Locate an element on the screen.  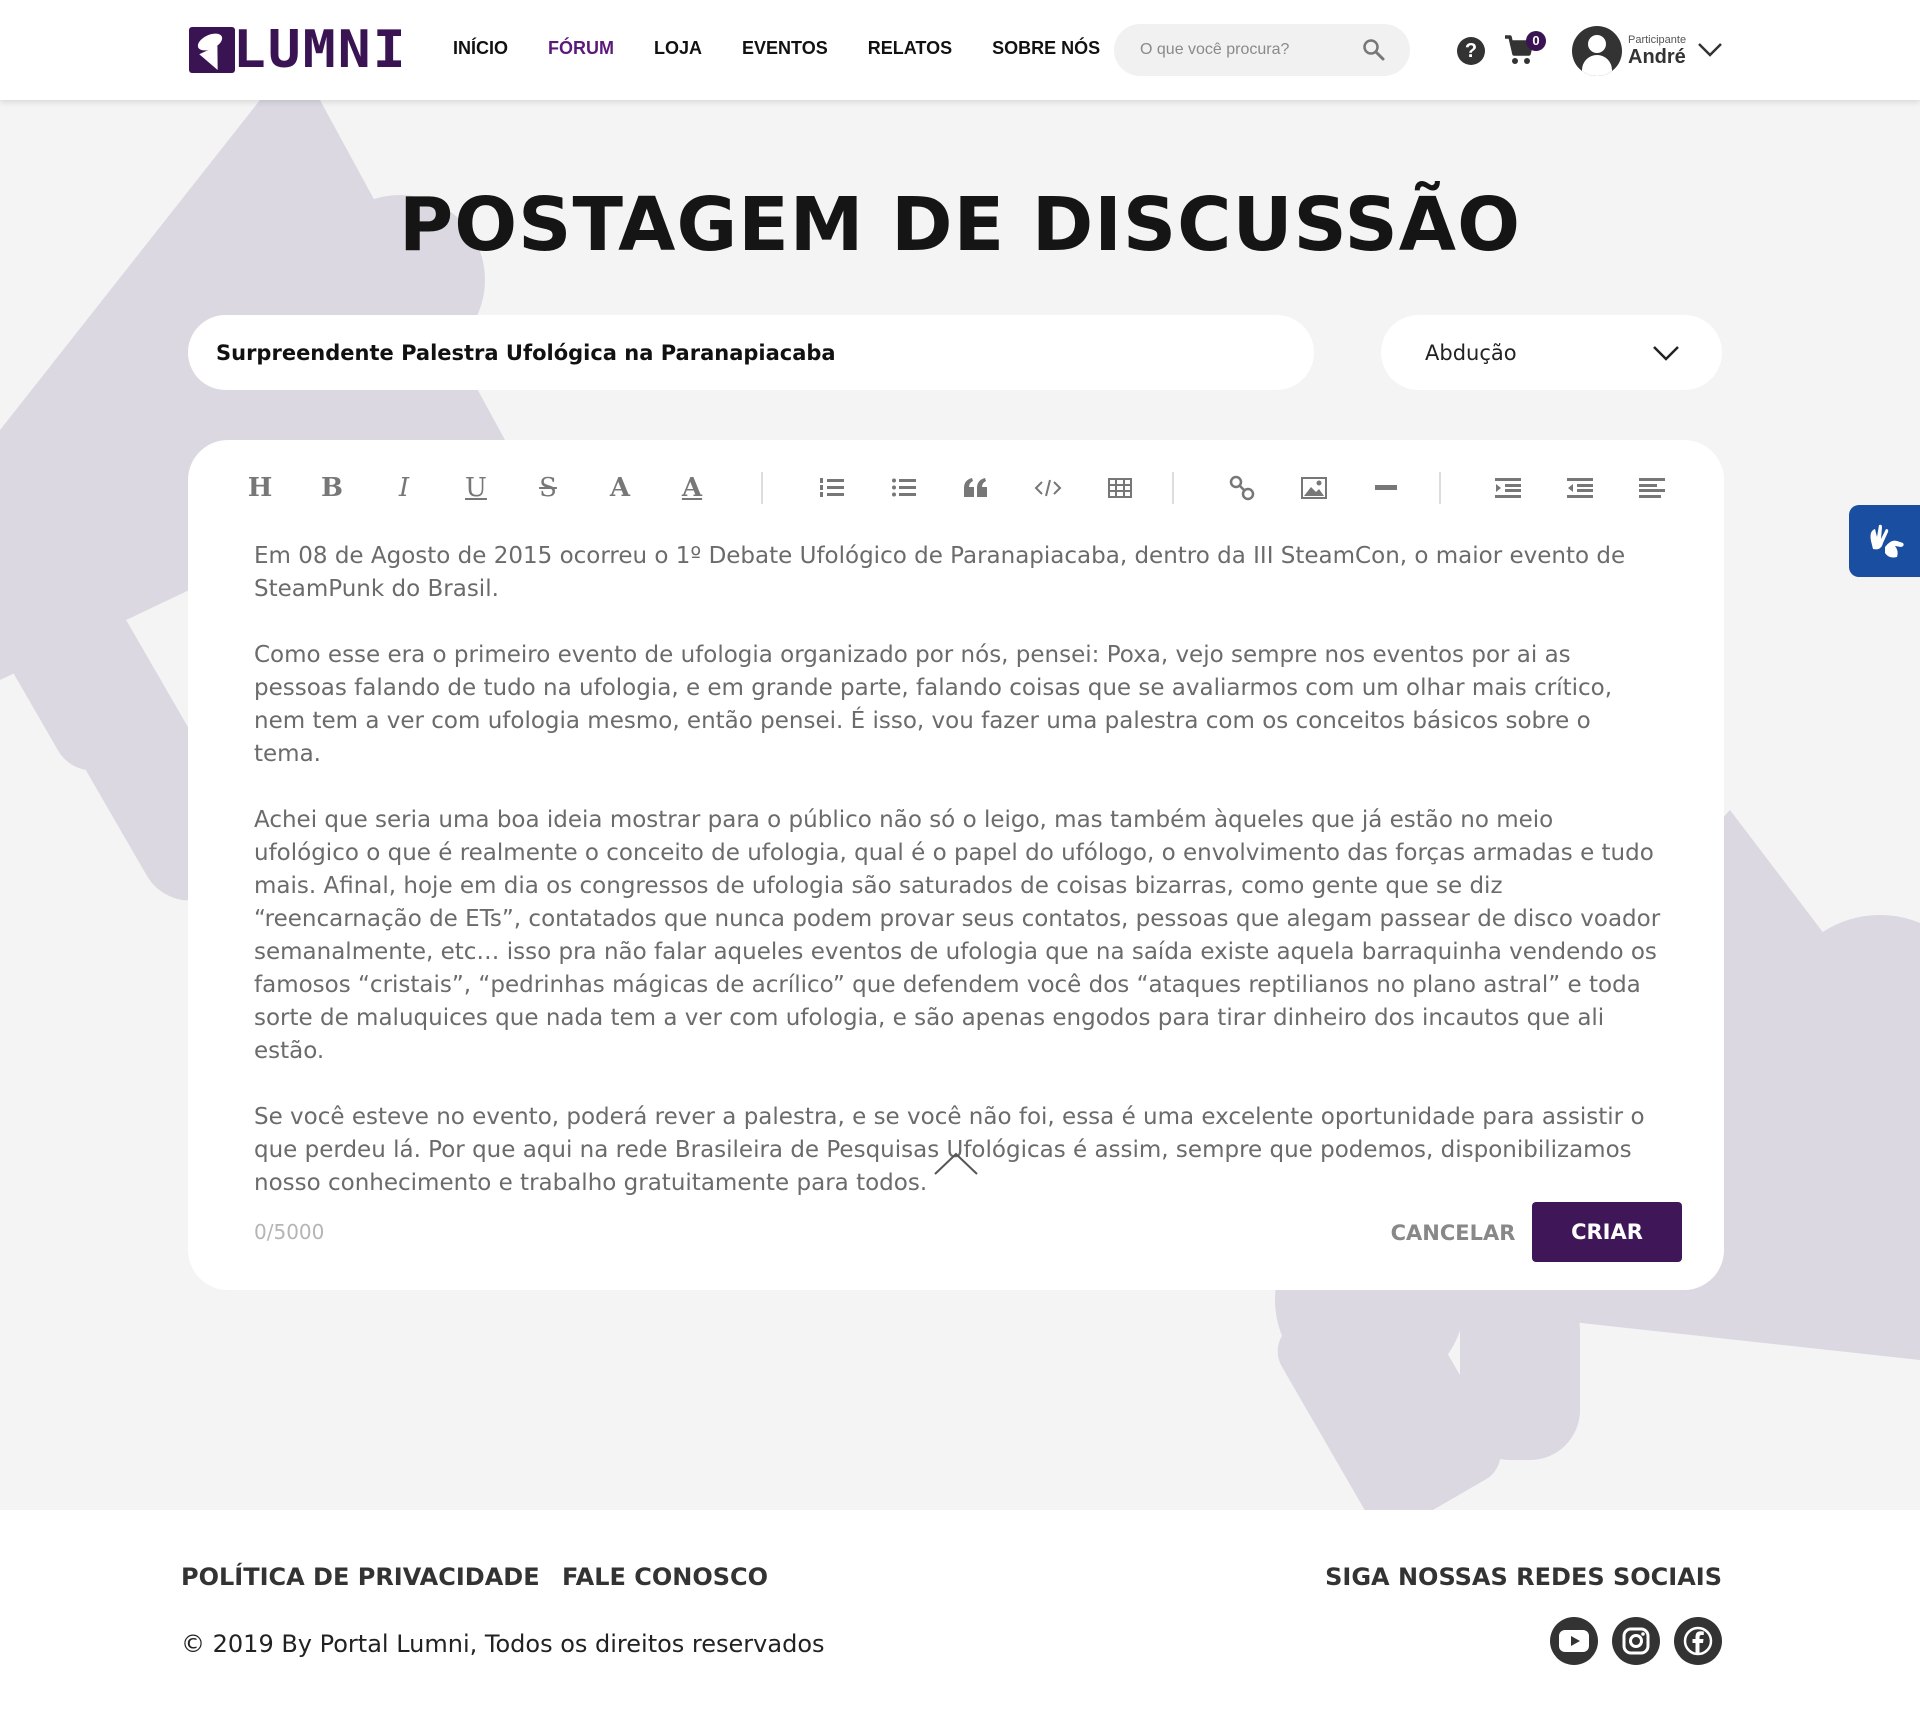
horizontal-rule-button is located at coordinates (1386, 488).